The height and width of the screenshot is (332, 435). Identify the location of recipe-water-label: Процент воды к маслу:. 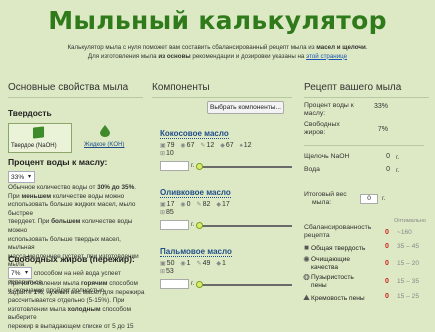
(329, 109).